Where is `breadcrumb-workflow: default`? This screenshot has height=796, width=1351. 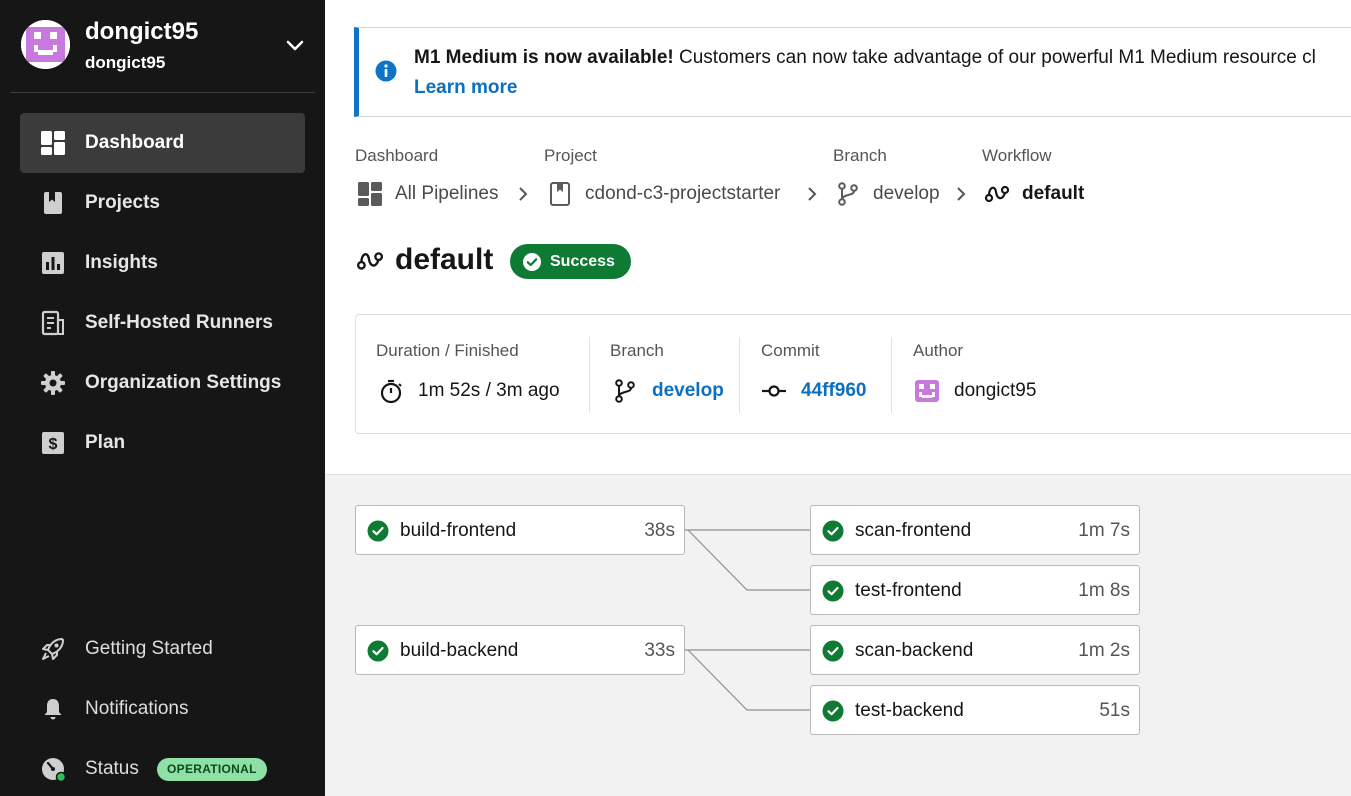 breadcrumb-workflow: default is located at coordinates (1034, 194).